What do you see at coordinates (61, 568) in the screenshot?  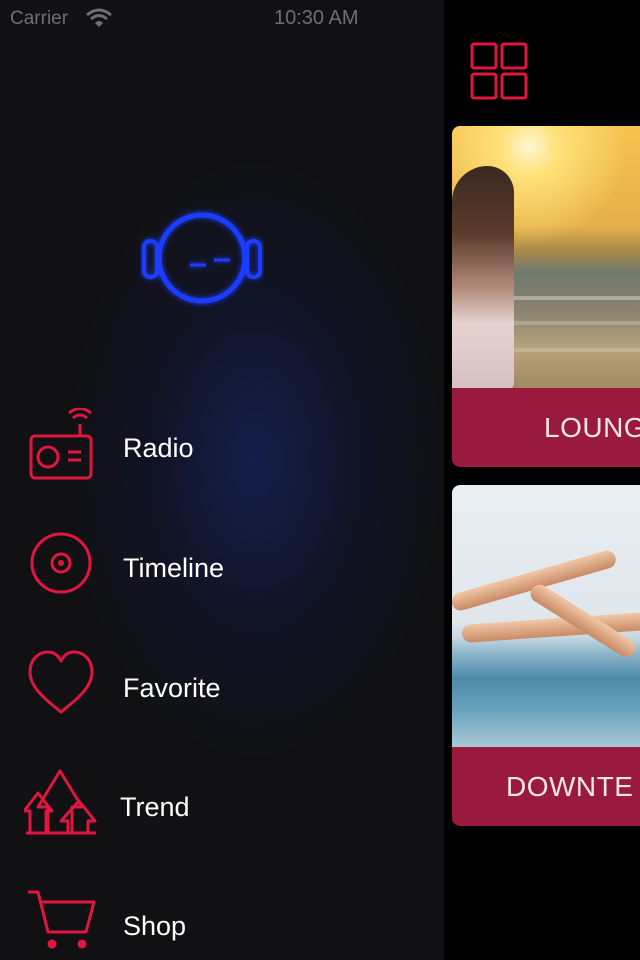 I see `disc-icon` at bounding box center [61, 568].